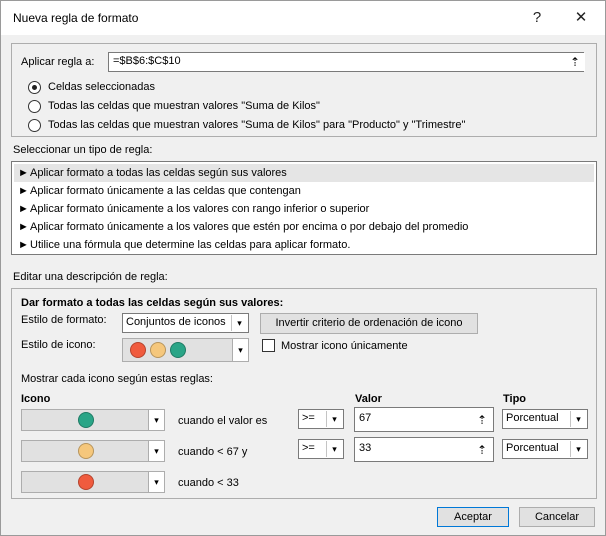 The width and height of the screenshot is (606, 536). What do you see at coordinates (321, 419) in the screenshot?
I see `operator-select-1: >= ▾` at bounding box center [321, 419].